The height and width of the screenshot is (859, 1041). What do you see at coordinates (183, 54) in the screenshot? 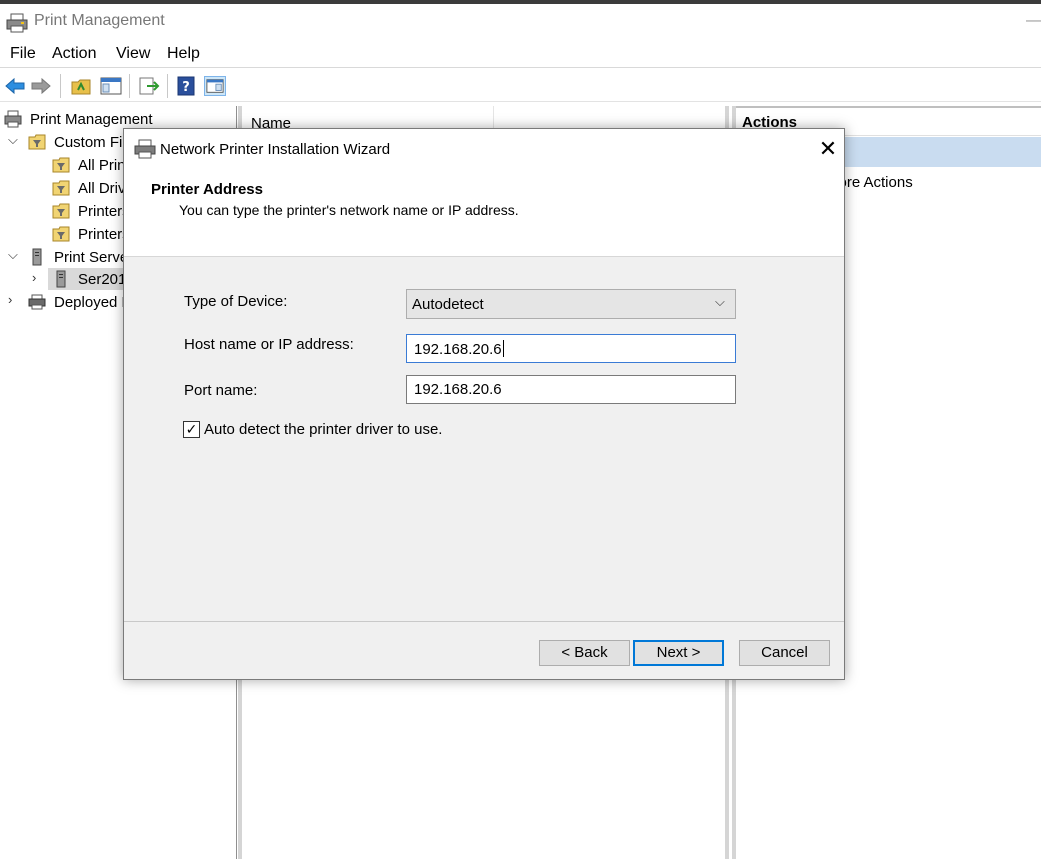
I see `menu-help: Help` at bounding box center [183, 54].